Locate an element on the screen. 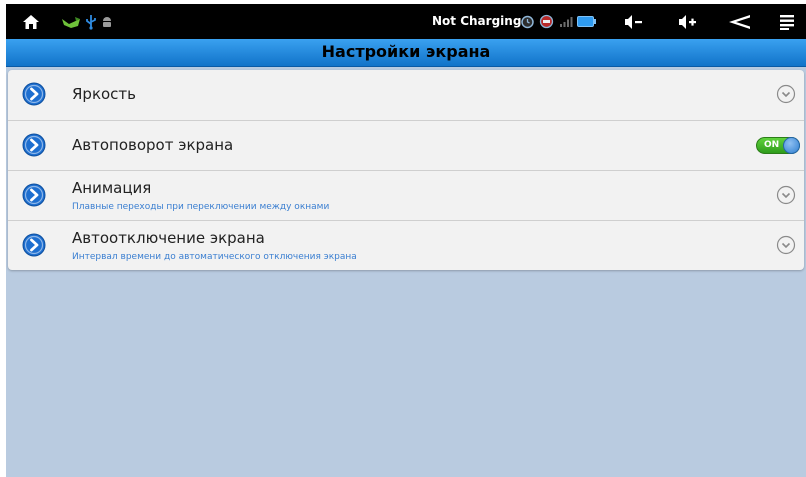 This screenshot has width=806, height=477. status-bar: Not Charging is located at coordinates (406, 21).